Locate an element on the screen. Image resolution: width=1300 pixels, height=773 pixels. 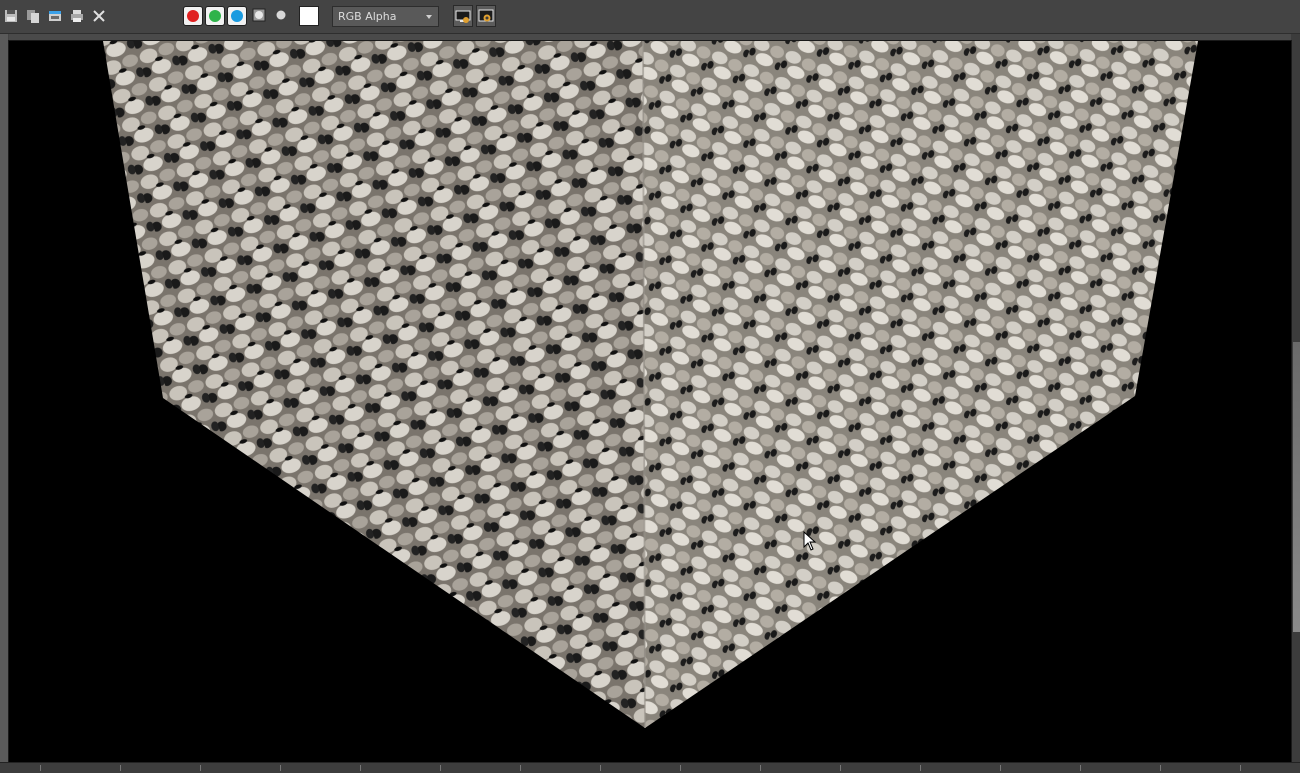
mouse-pointer-icon is located at coordinates (810, 541).